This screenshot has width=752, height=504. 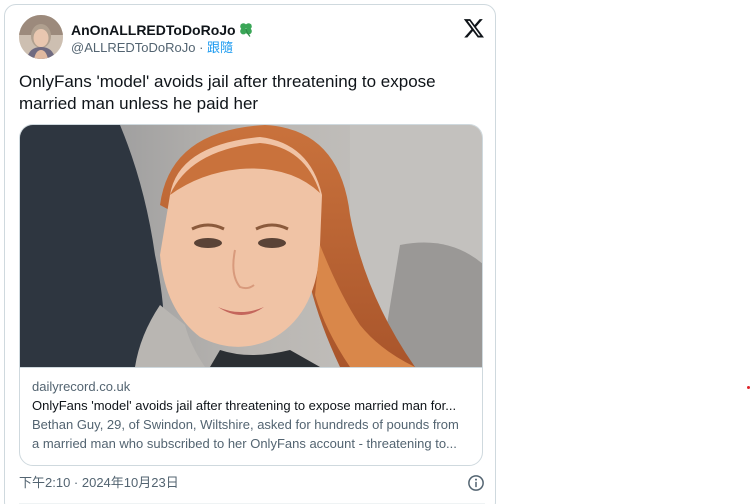 I want to click on author-display-name-row: AnOnALLREDToDoRoJo, so click(x=162, y=30).